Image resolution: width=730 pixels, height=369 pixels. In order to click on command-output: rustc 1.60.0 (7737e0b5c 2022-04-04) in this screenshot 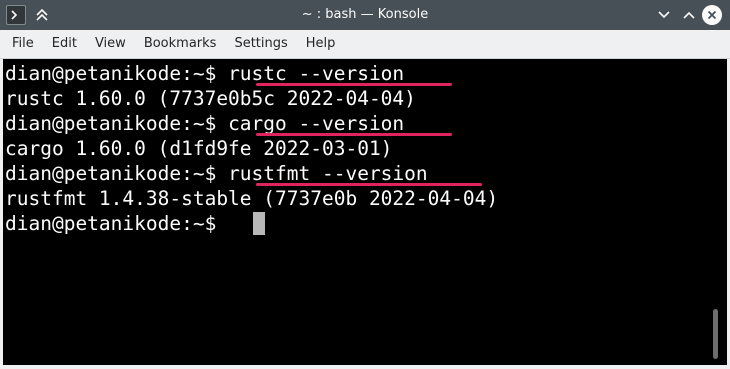, I will do `click(210, 98)`.